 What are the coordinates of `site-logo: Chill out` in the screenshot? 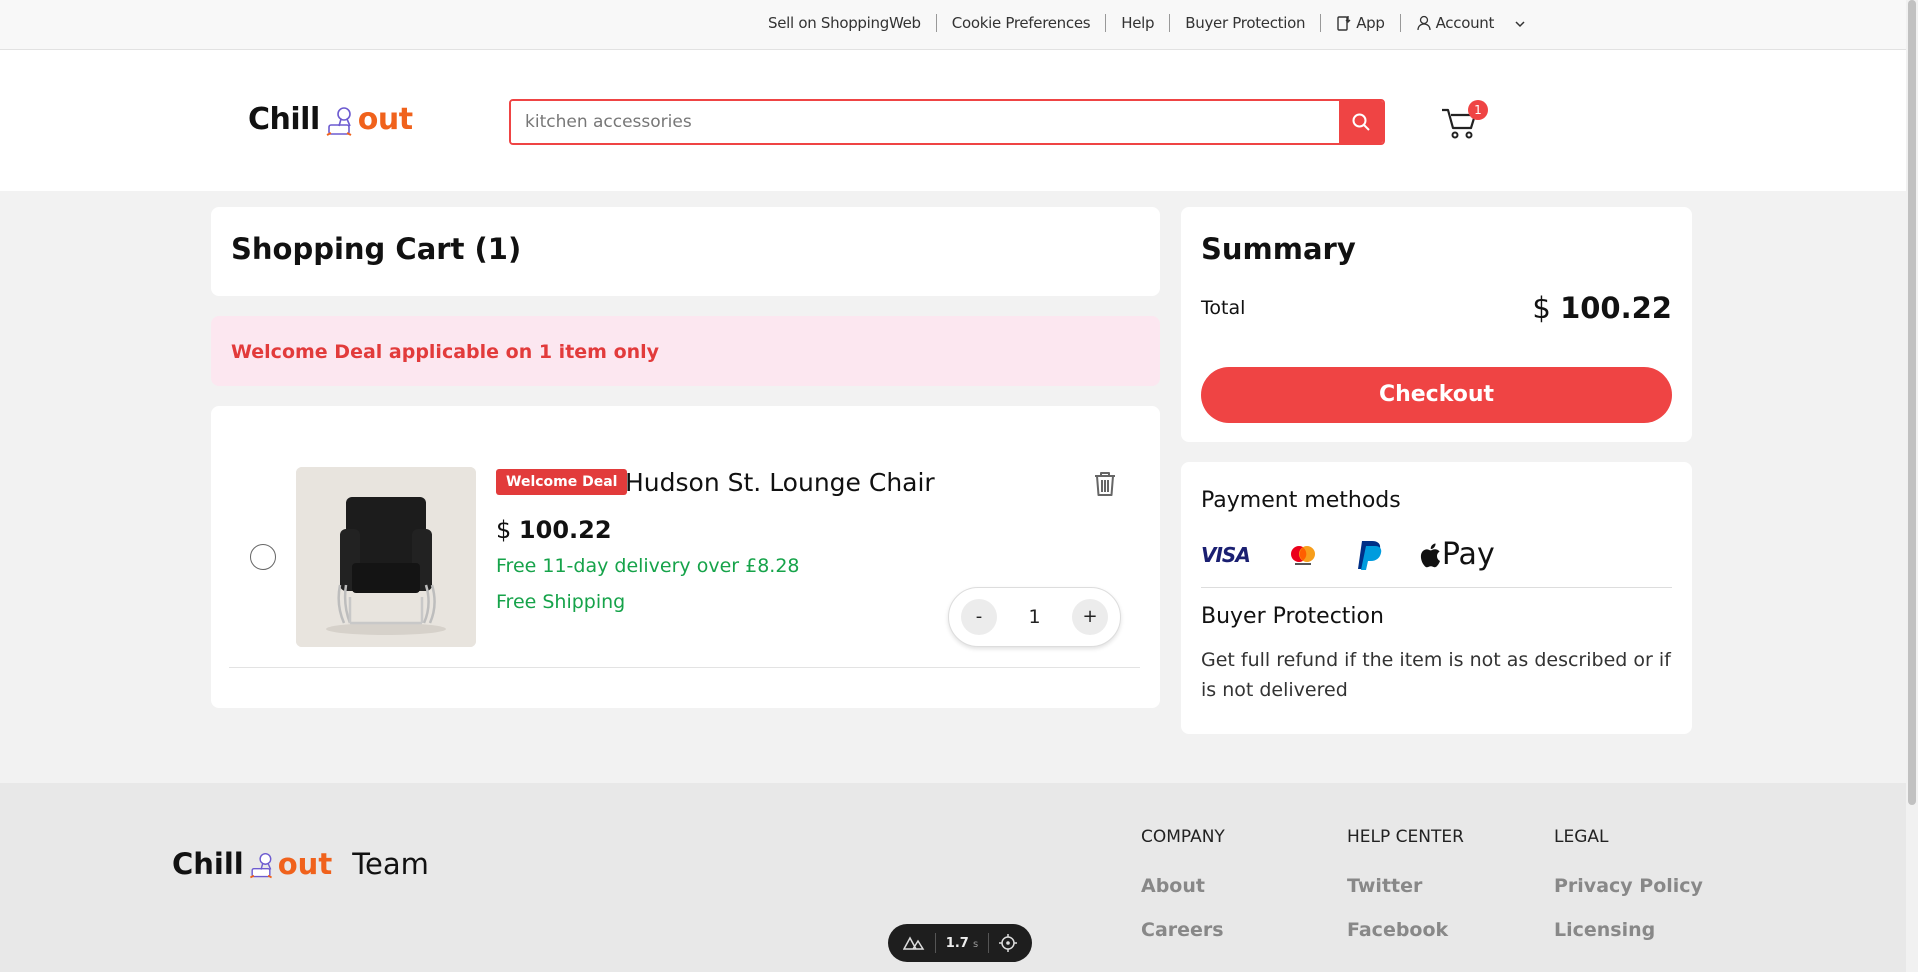 It's located at (330, 119).